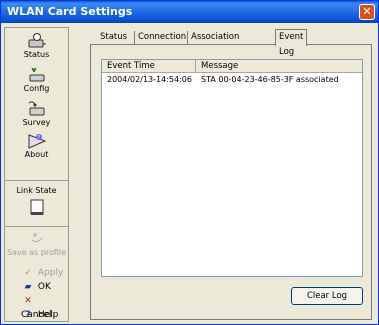 This screenshot has height=325, width=379. I want to click on help-icon: ?, so click(28, 315).